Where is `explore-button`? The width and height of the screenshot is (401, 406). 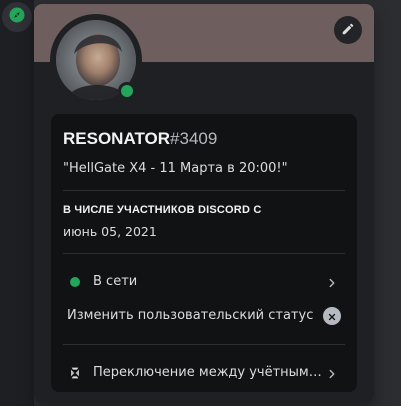 explore-button is located at coordinates (17, 17).